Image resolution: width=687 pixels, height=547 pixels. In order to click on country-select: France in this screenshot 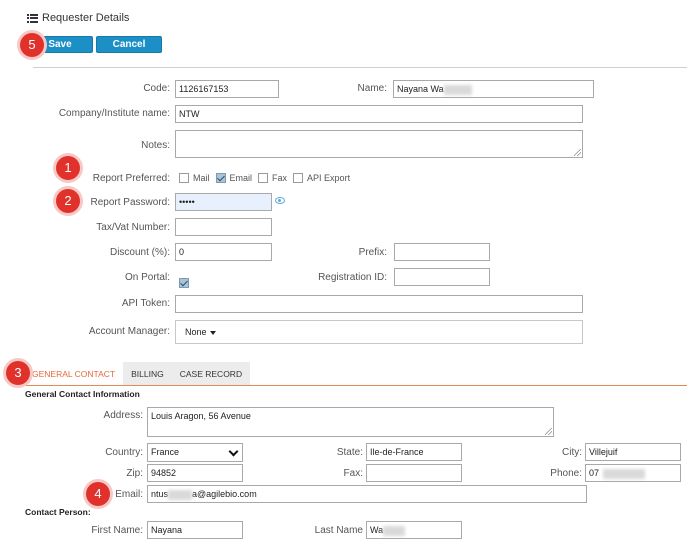, I will do `click(195, 452)`.